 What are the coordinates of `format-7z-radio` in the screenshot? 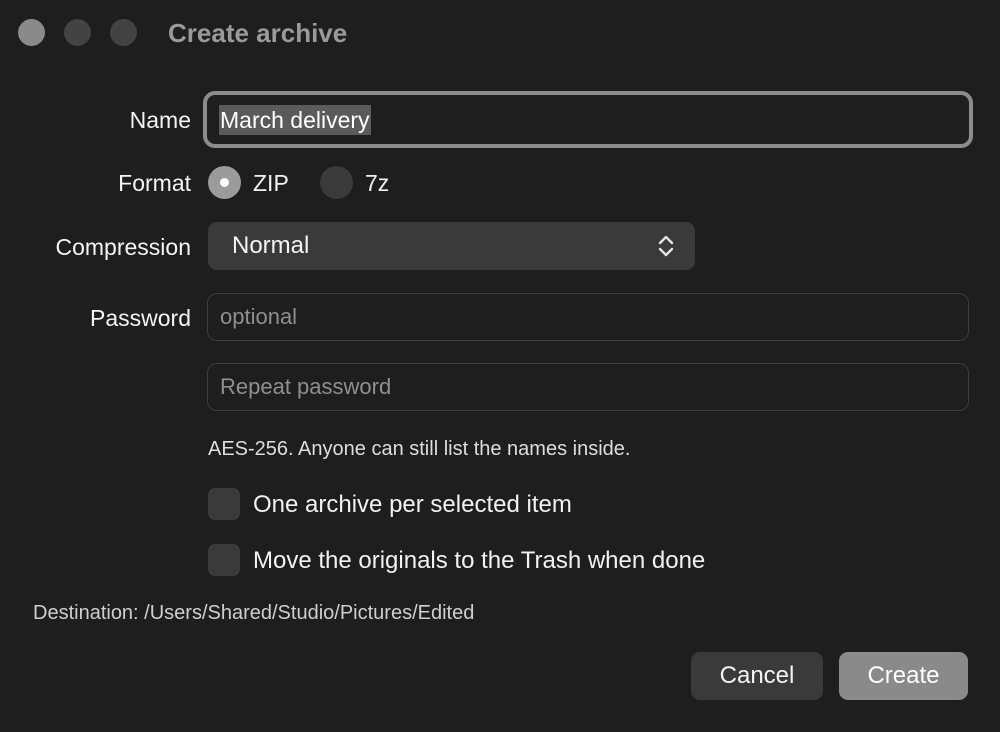 It's located at (336, 182).